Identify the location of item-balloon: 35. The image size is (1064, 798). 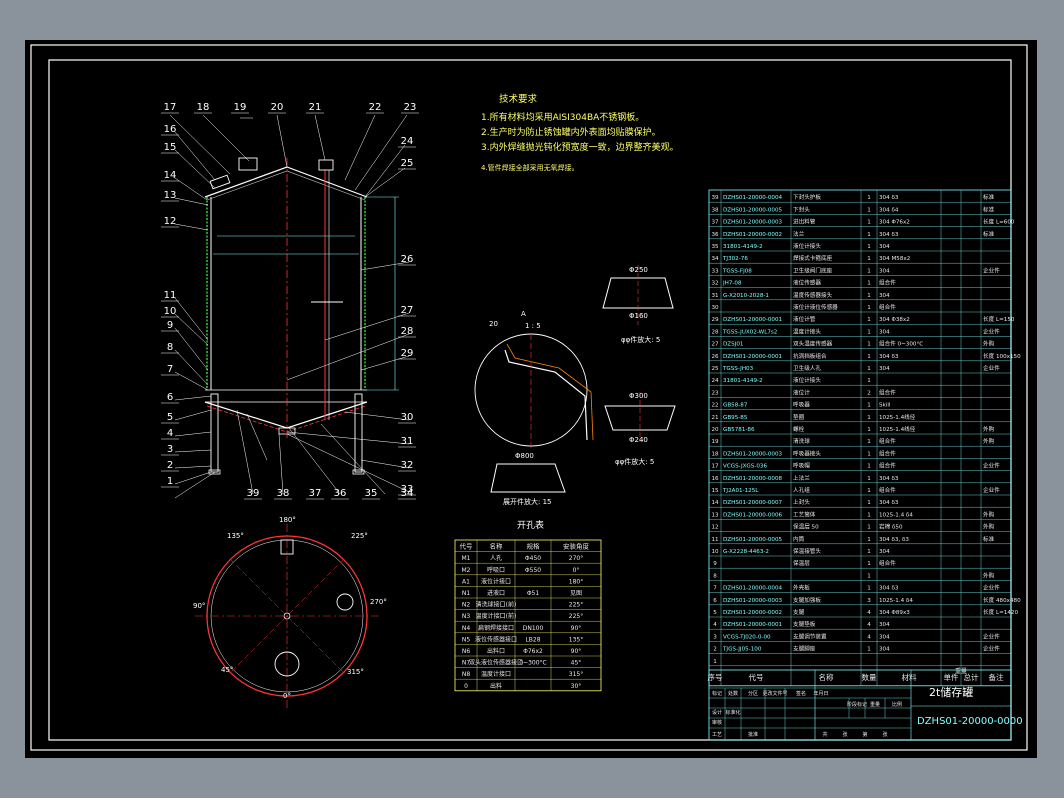
(371, 494).